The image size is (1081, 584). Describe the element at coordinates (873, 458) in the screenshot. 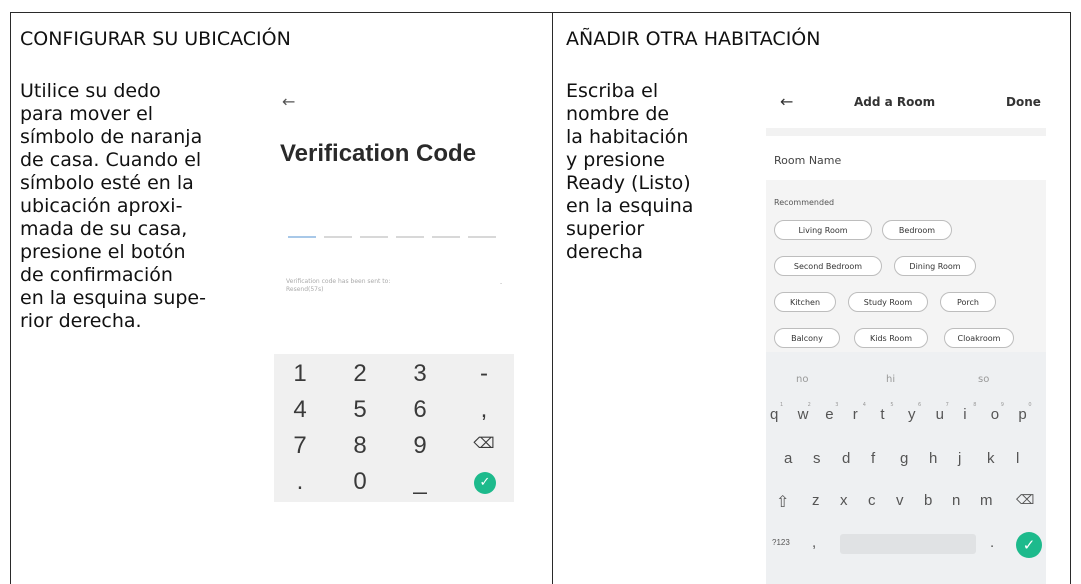

I see `key: f` at that location.